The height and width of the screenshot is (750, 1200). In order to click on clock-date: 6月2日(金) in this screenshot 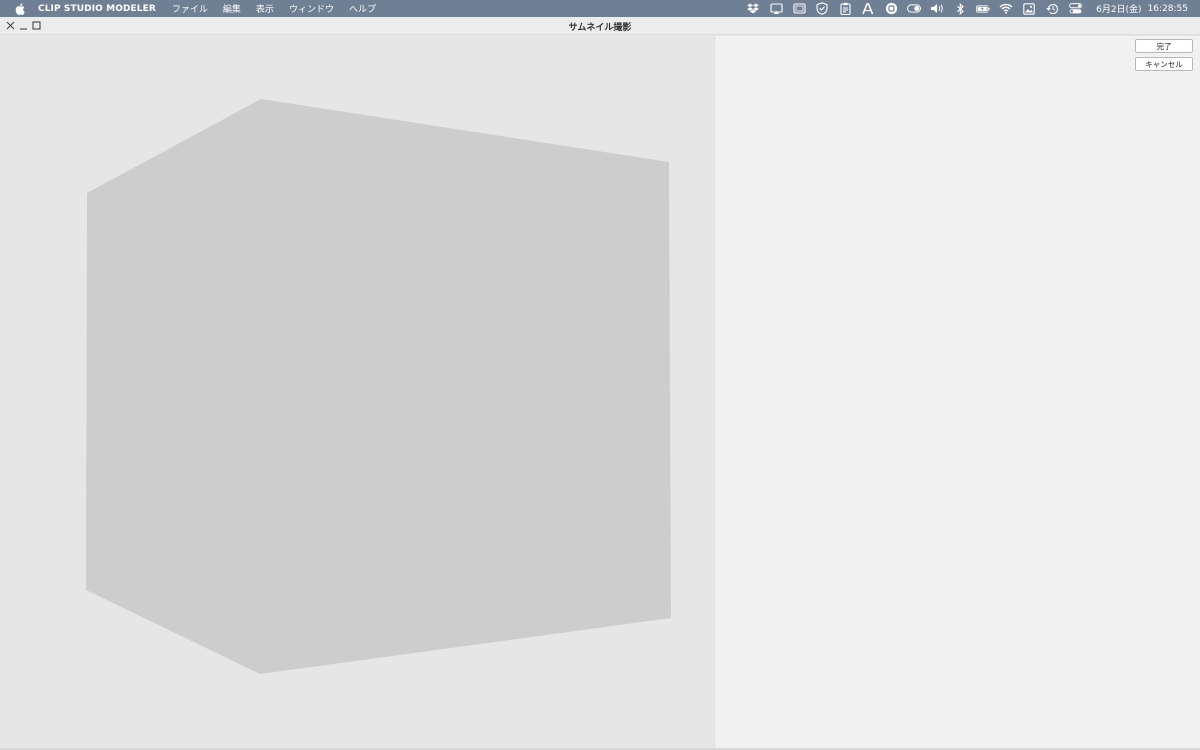, I will do `click(1118, 8)`.